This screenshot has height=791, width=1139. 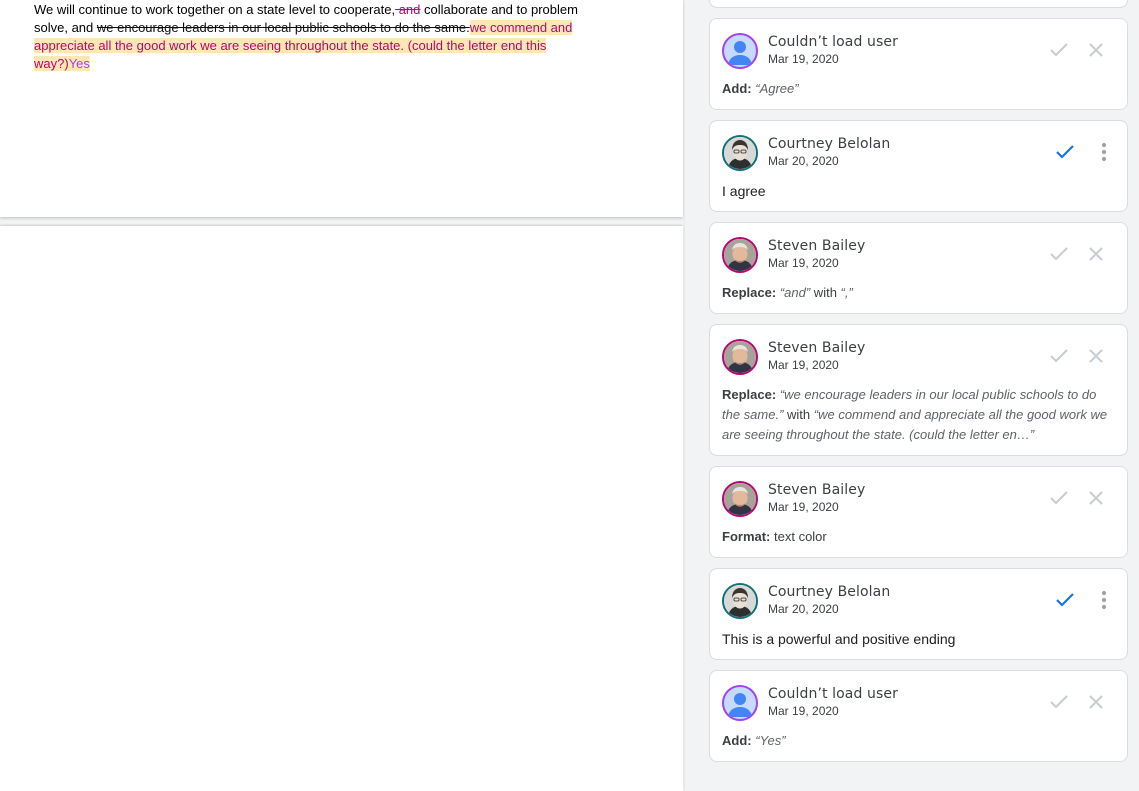 What do you see at coordinates (918, 741) in the screenshot?
I see `suggestion-body: Add: “Yes”` at bounding box center [918, 741].